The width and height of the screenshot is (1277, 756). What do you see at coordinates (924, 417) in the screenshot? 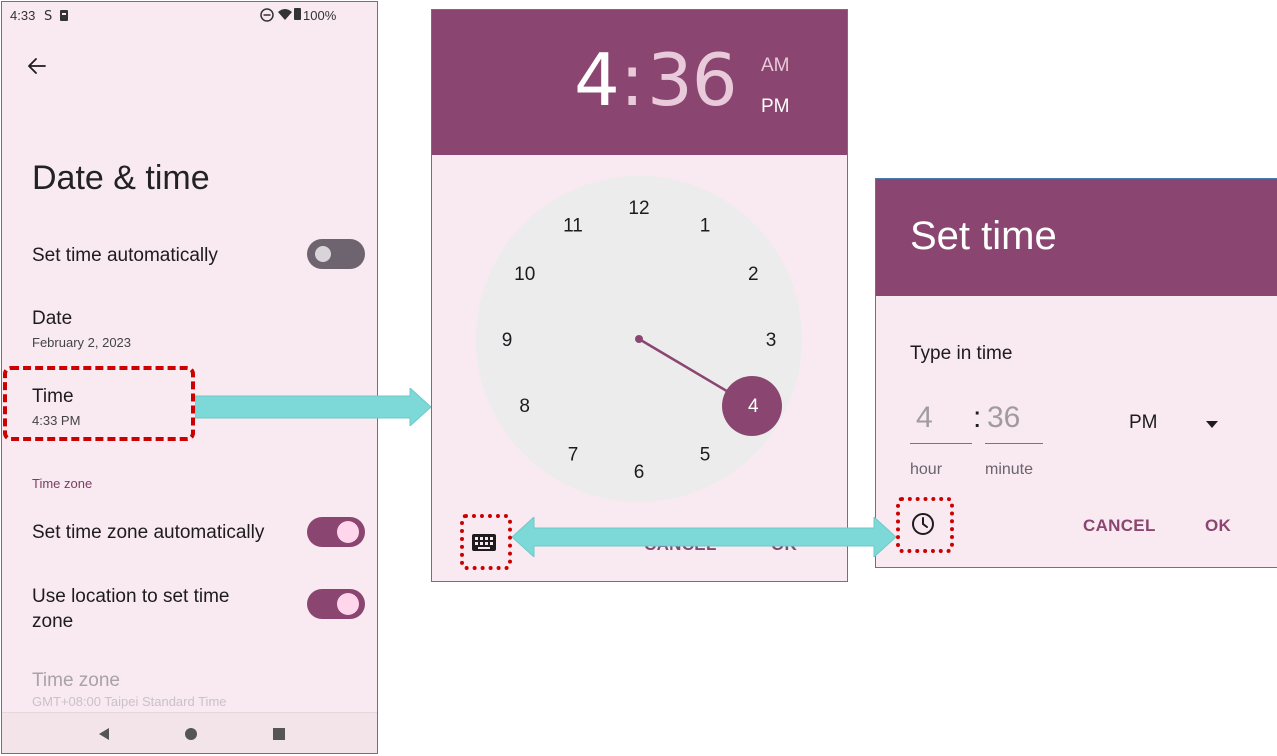
I see `hour-input-value: 4` at bounding box center [924, 417].